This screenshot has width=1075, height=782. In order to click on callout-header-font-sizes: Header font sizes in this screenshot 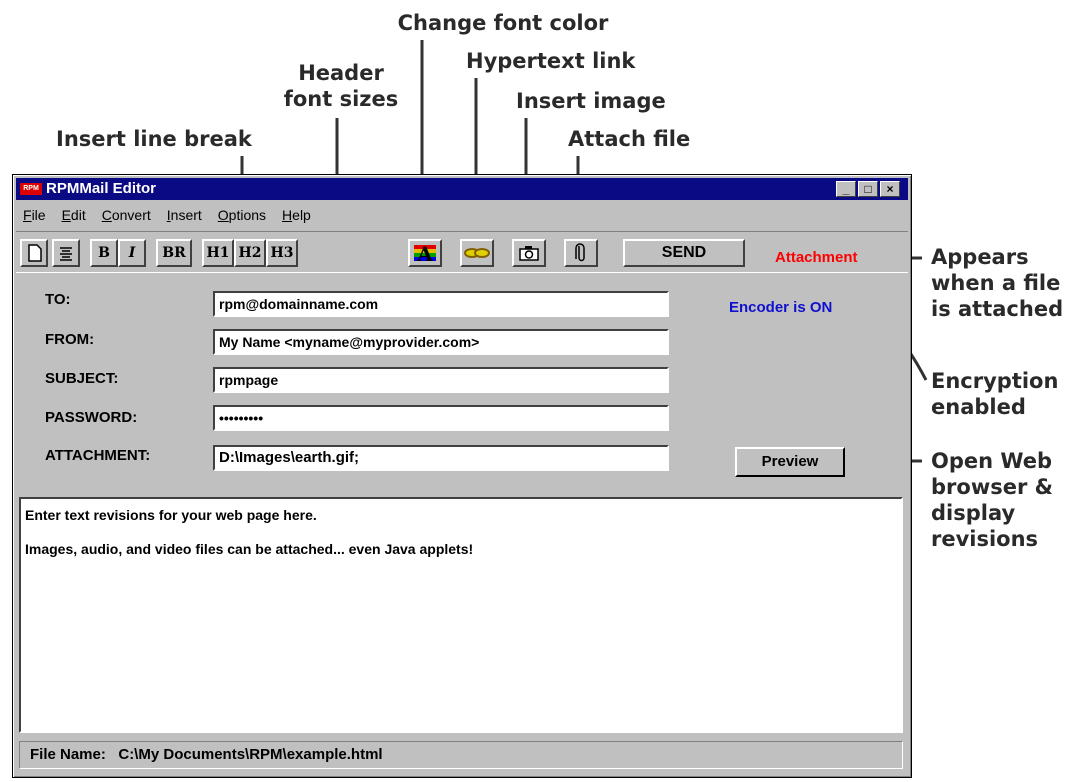, I will do `click(341, 86)`.